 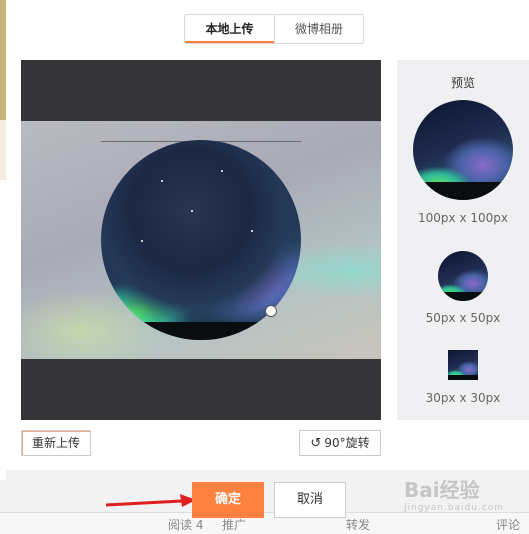 What do you see at coordinates (463, 365) in the screenshot?
I see `preview-30-image` at bounding box center [463, 365].